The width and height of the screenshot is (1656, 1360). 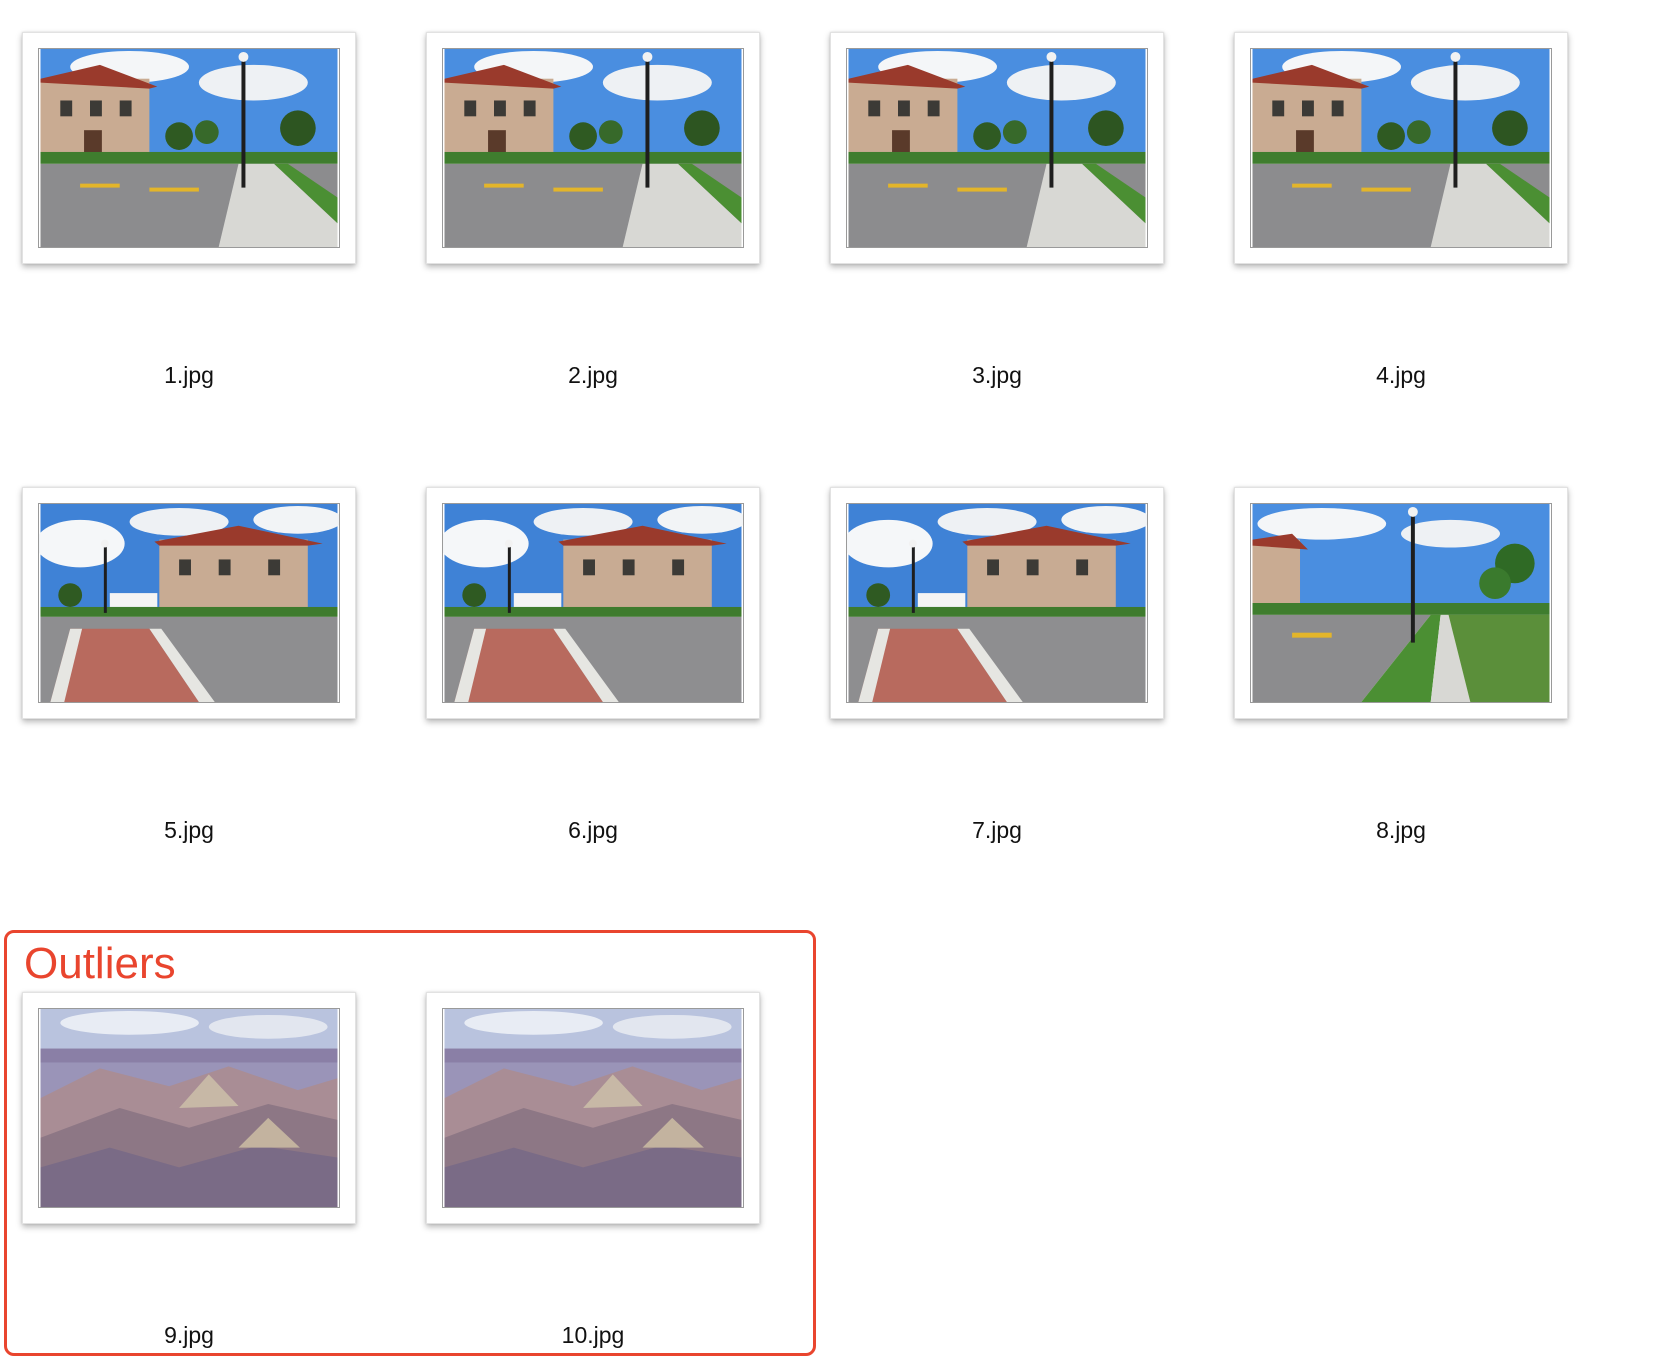 I want to click on file-name: 4.jpg, so click(x=1401, y=375).